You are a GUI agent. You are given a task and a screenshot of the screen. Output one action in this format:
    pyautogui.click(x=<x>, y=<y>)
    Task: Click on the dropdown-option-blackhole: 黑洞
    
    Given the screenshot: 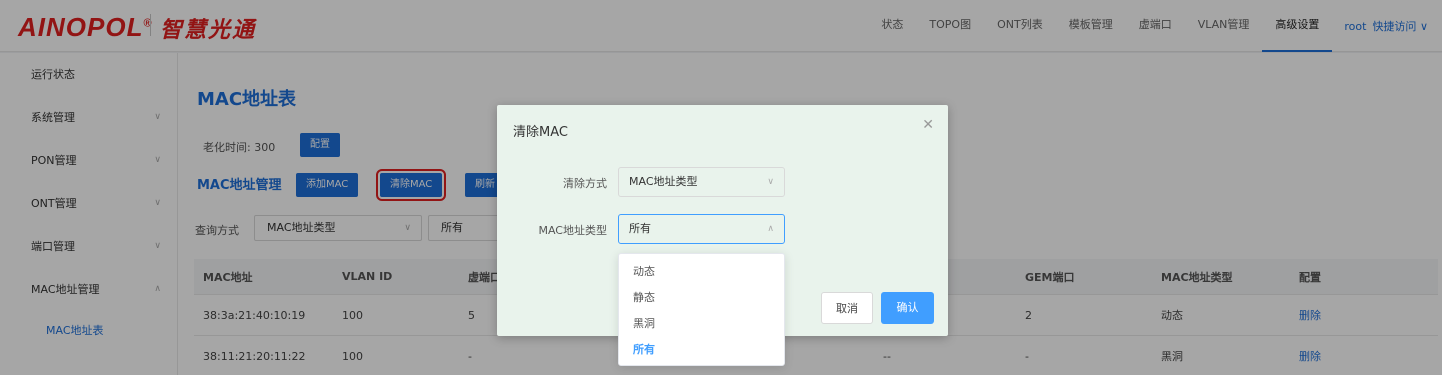 What is the action you would take?
    pyautogui.click(x=701, y=324)
    